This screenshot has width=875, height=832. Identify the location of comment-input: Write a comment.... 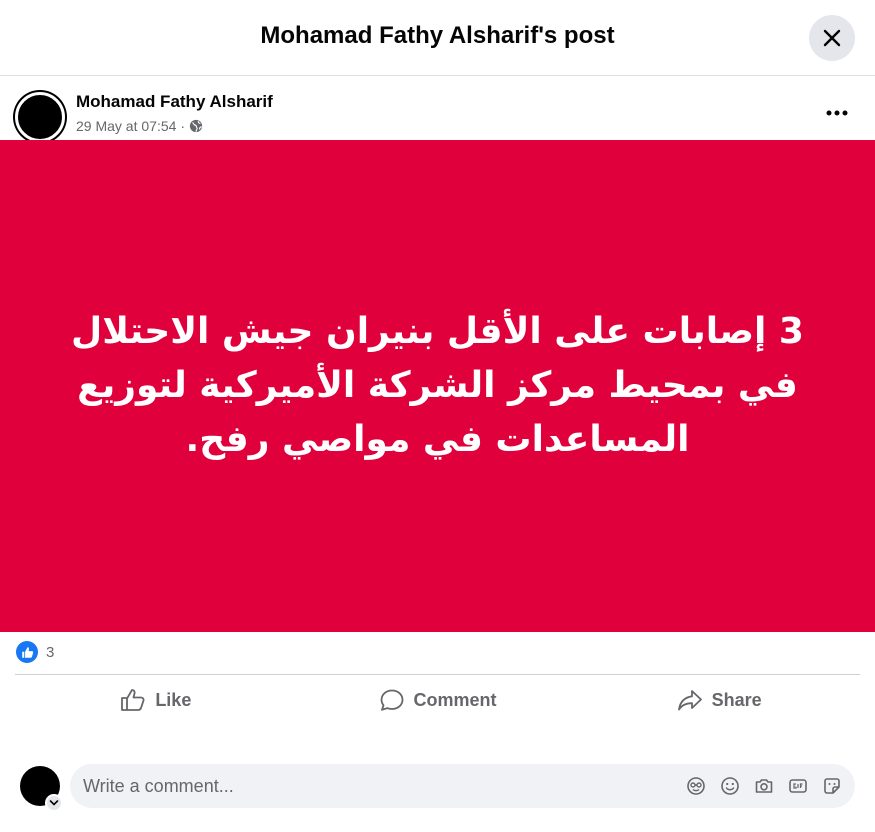
(462, 786).